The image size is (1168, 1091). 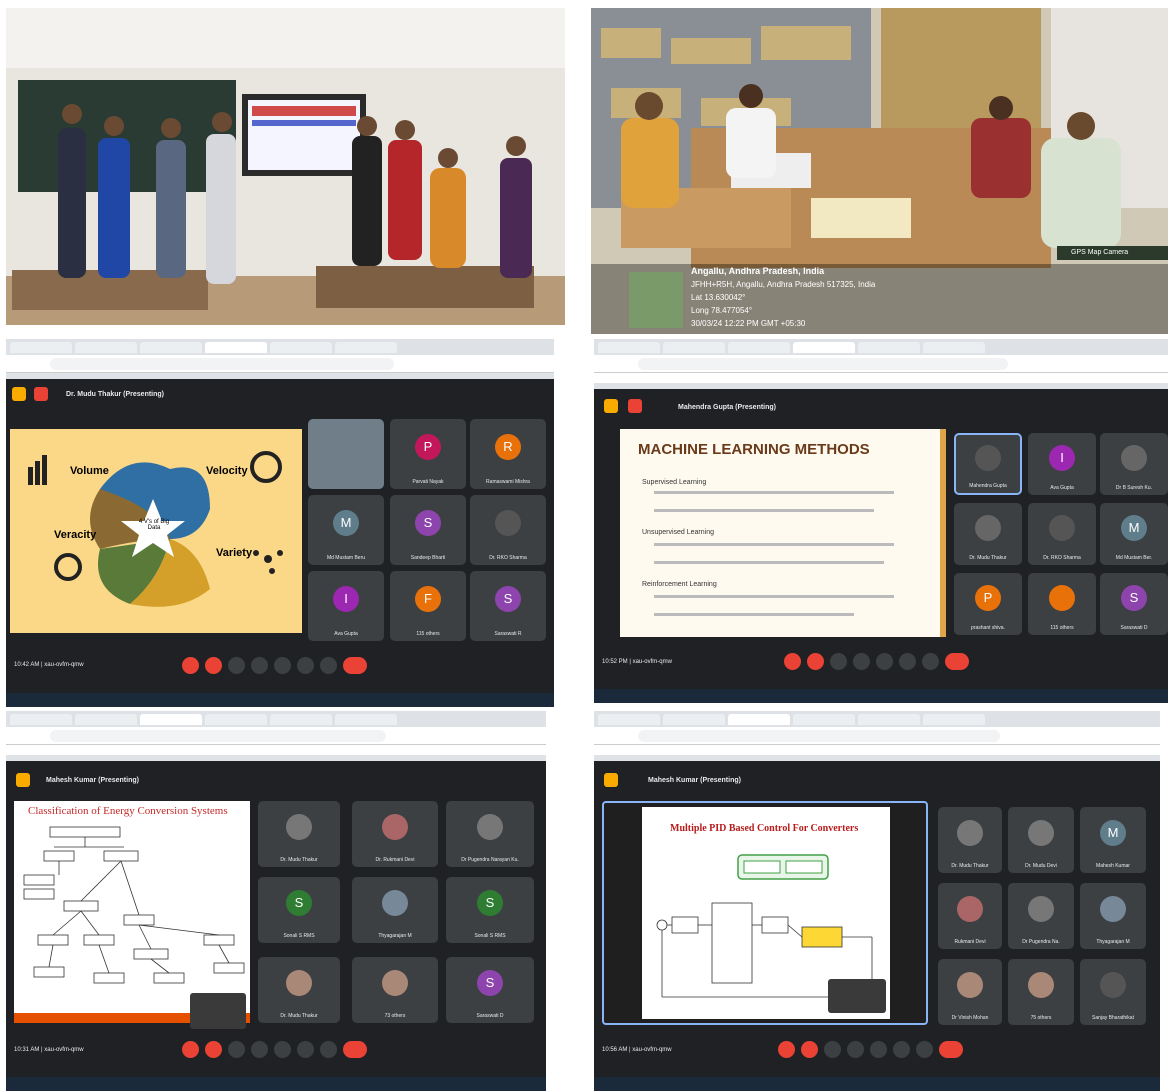 I want to click on participant-tile: R Ramaswami Mishra, so click(x=508, y=454).